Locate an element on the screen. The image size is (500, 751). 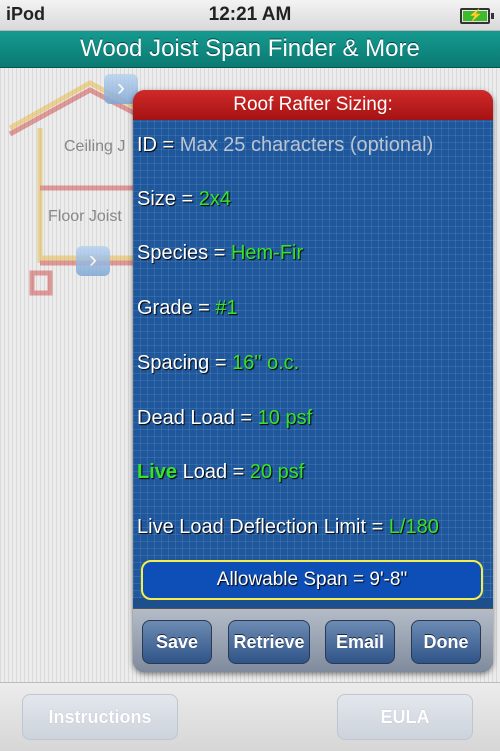
eula-button: EULA is located at coordinates (405, 717).